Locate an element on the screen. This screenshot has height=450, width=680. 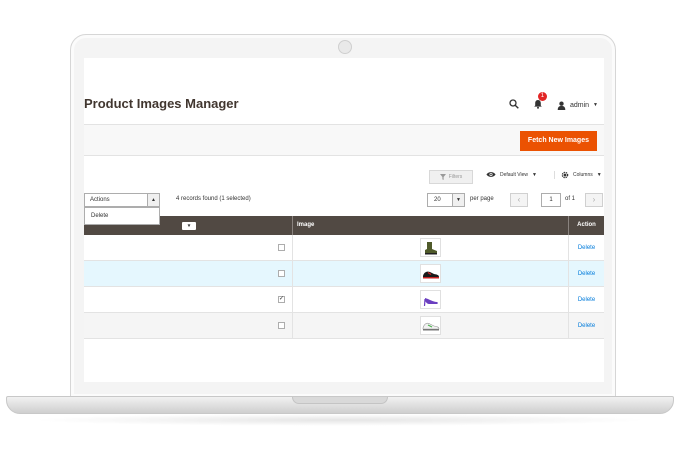
grid-header: ▾ Image Action is located at coordinates (344, 225).